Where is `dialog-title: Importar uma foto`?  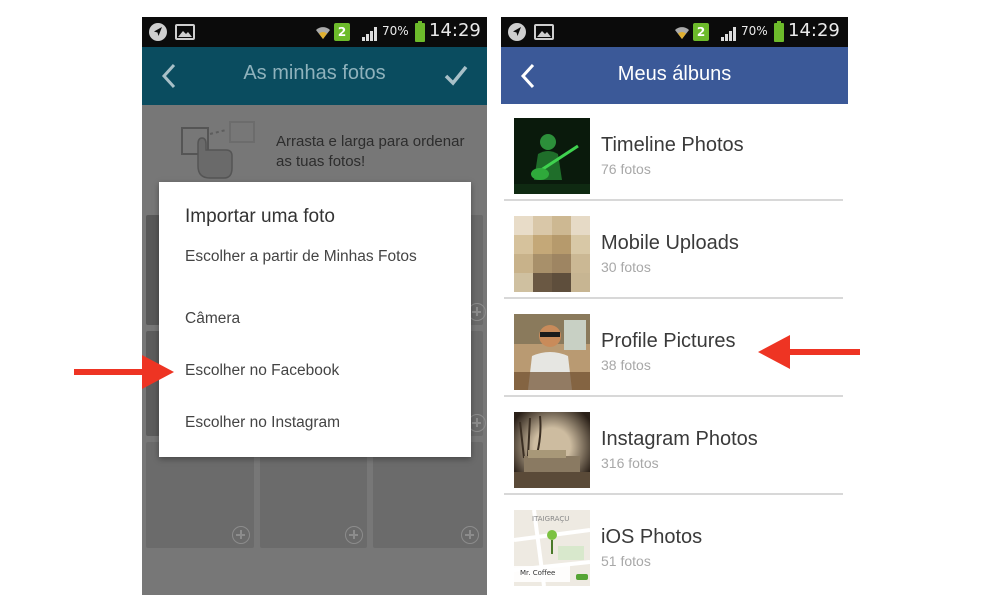 dialog-title: Importar uma foto is located at coordinates (260, 216).